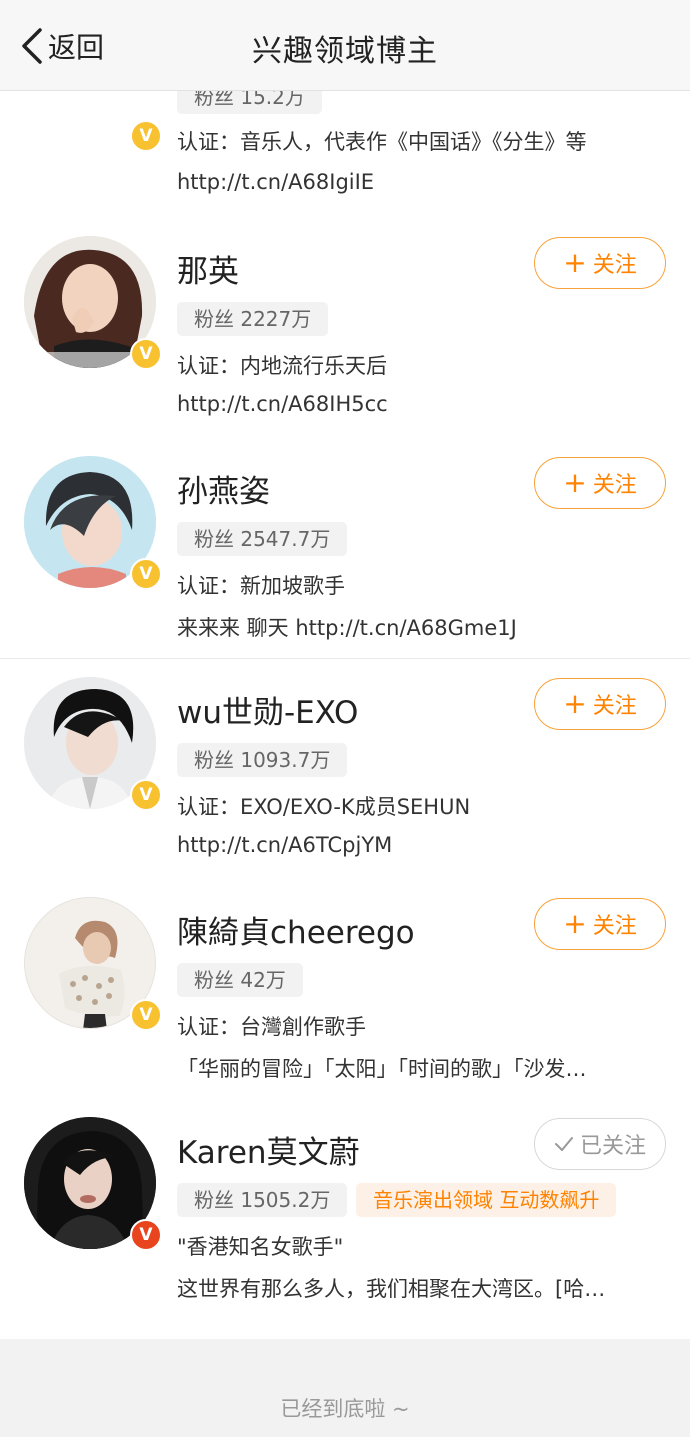 The width and height of the screenshot is (690, 1437). Describe the element at coordinates (208, 268) in the screenshot. I see `user-name: 那英` at that location.